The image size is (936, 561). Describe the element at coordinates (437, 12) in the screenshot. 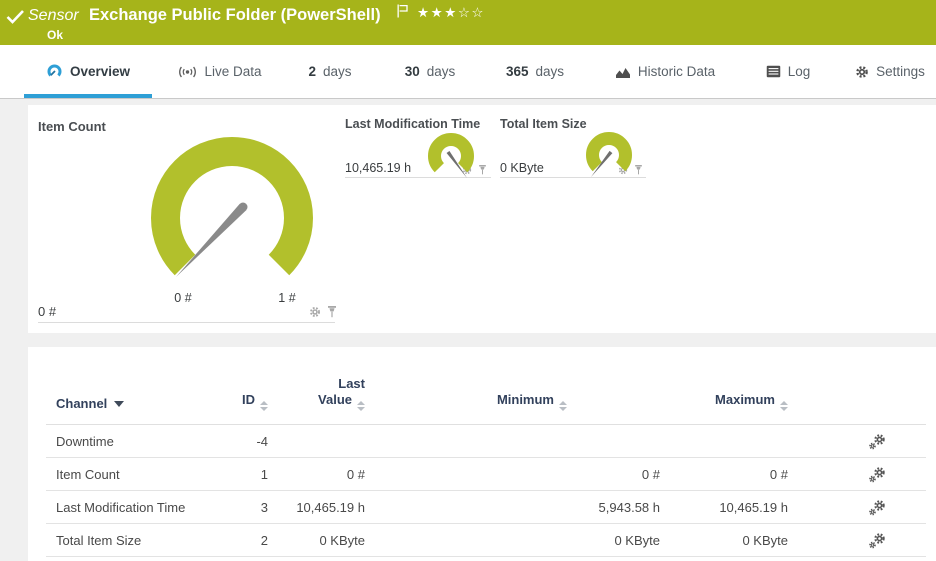

I see `stars-filled: ★★★` at that location.